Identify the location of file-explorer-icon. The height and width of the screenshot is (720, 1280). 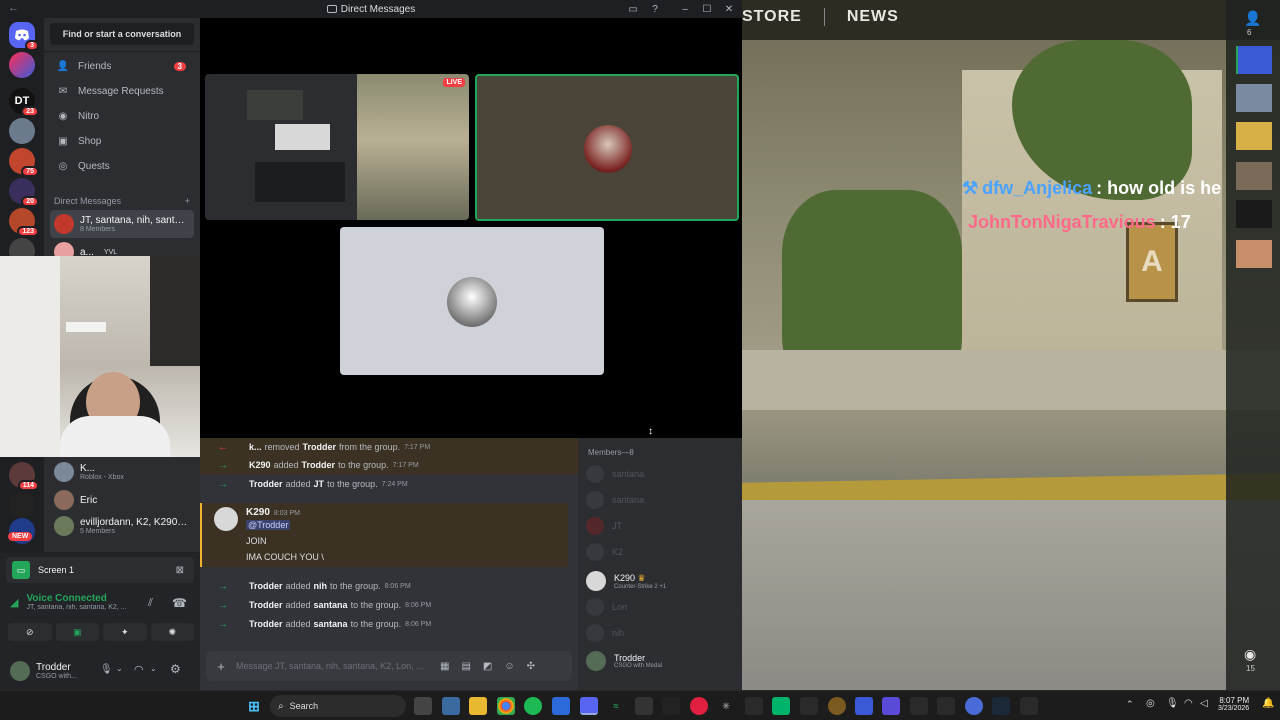
(478, 706).